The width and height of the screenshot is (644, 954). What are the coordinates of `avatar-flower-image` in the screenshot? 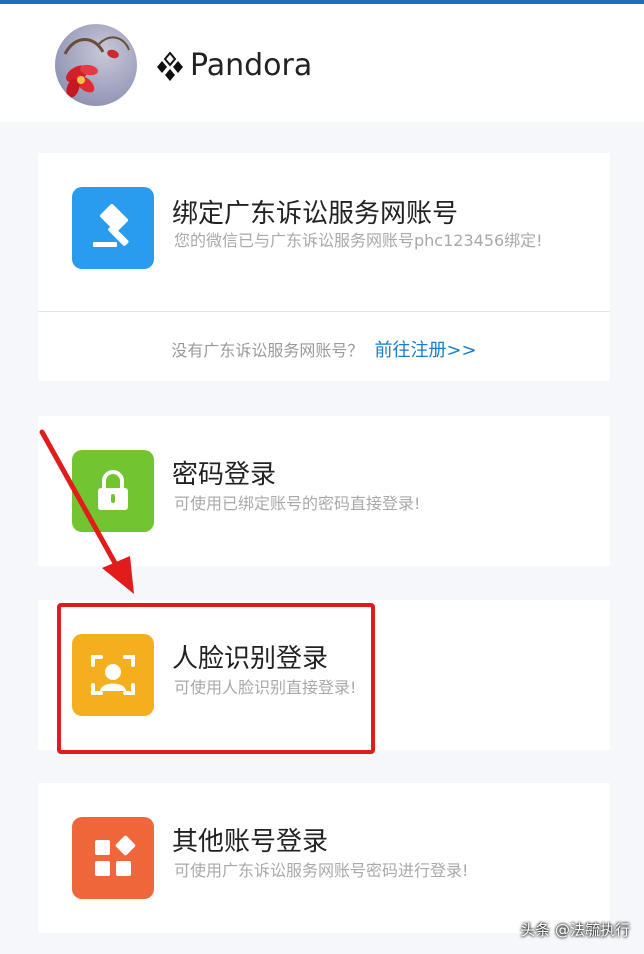 It's located at (96, 67).